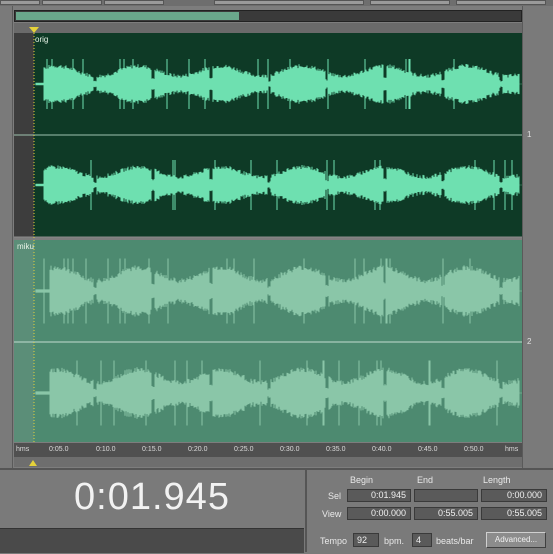 Image resolution: width=553 pixels, height=554 pixels. What do you see at coordinates (474, 449) in the screenshot?
I see `ruler-tick-label: 0:50.0` at bounding box center [474, 449].